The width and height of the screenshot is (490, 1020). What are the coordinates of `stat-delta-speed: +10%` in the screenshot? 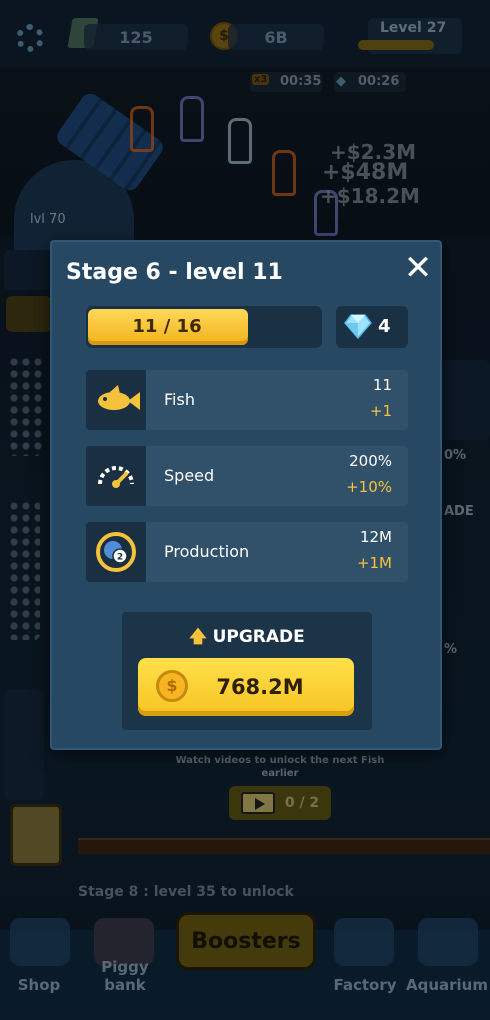 It's located at (369, 487).